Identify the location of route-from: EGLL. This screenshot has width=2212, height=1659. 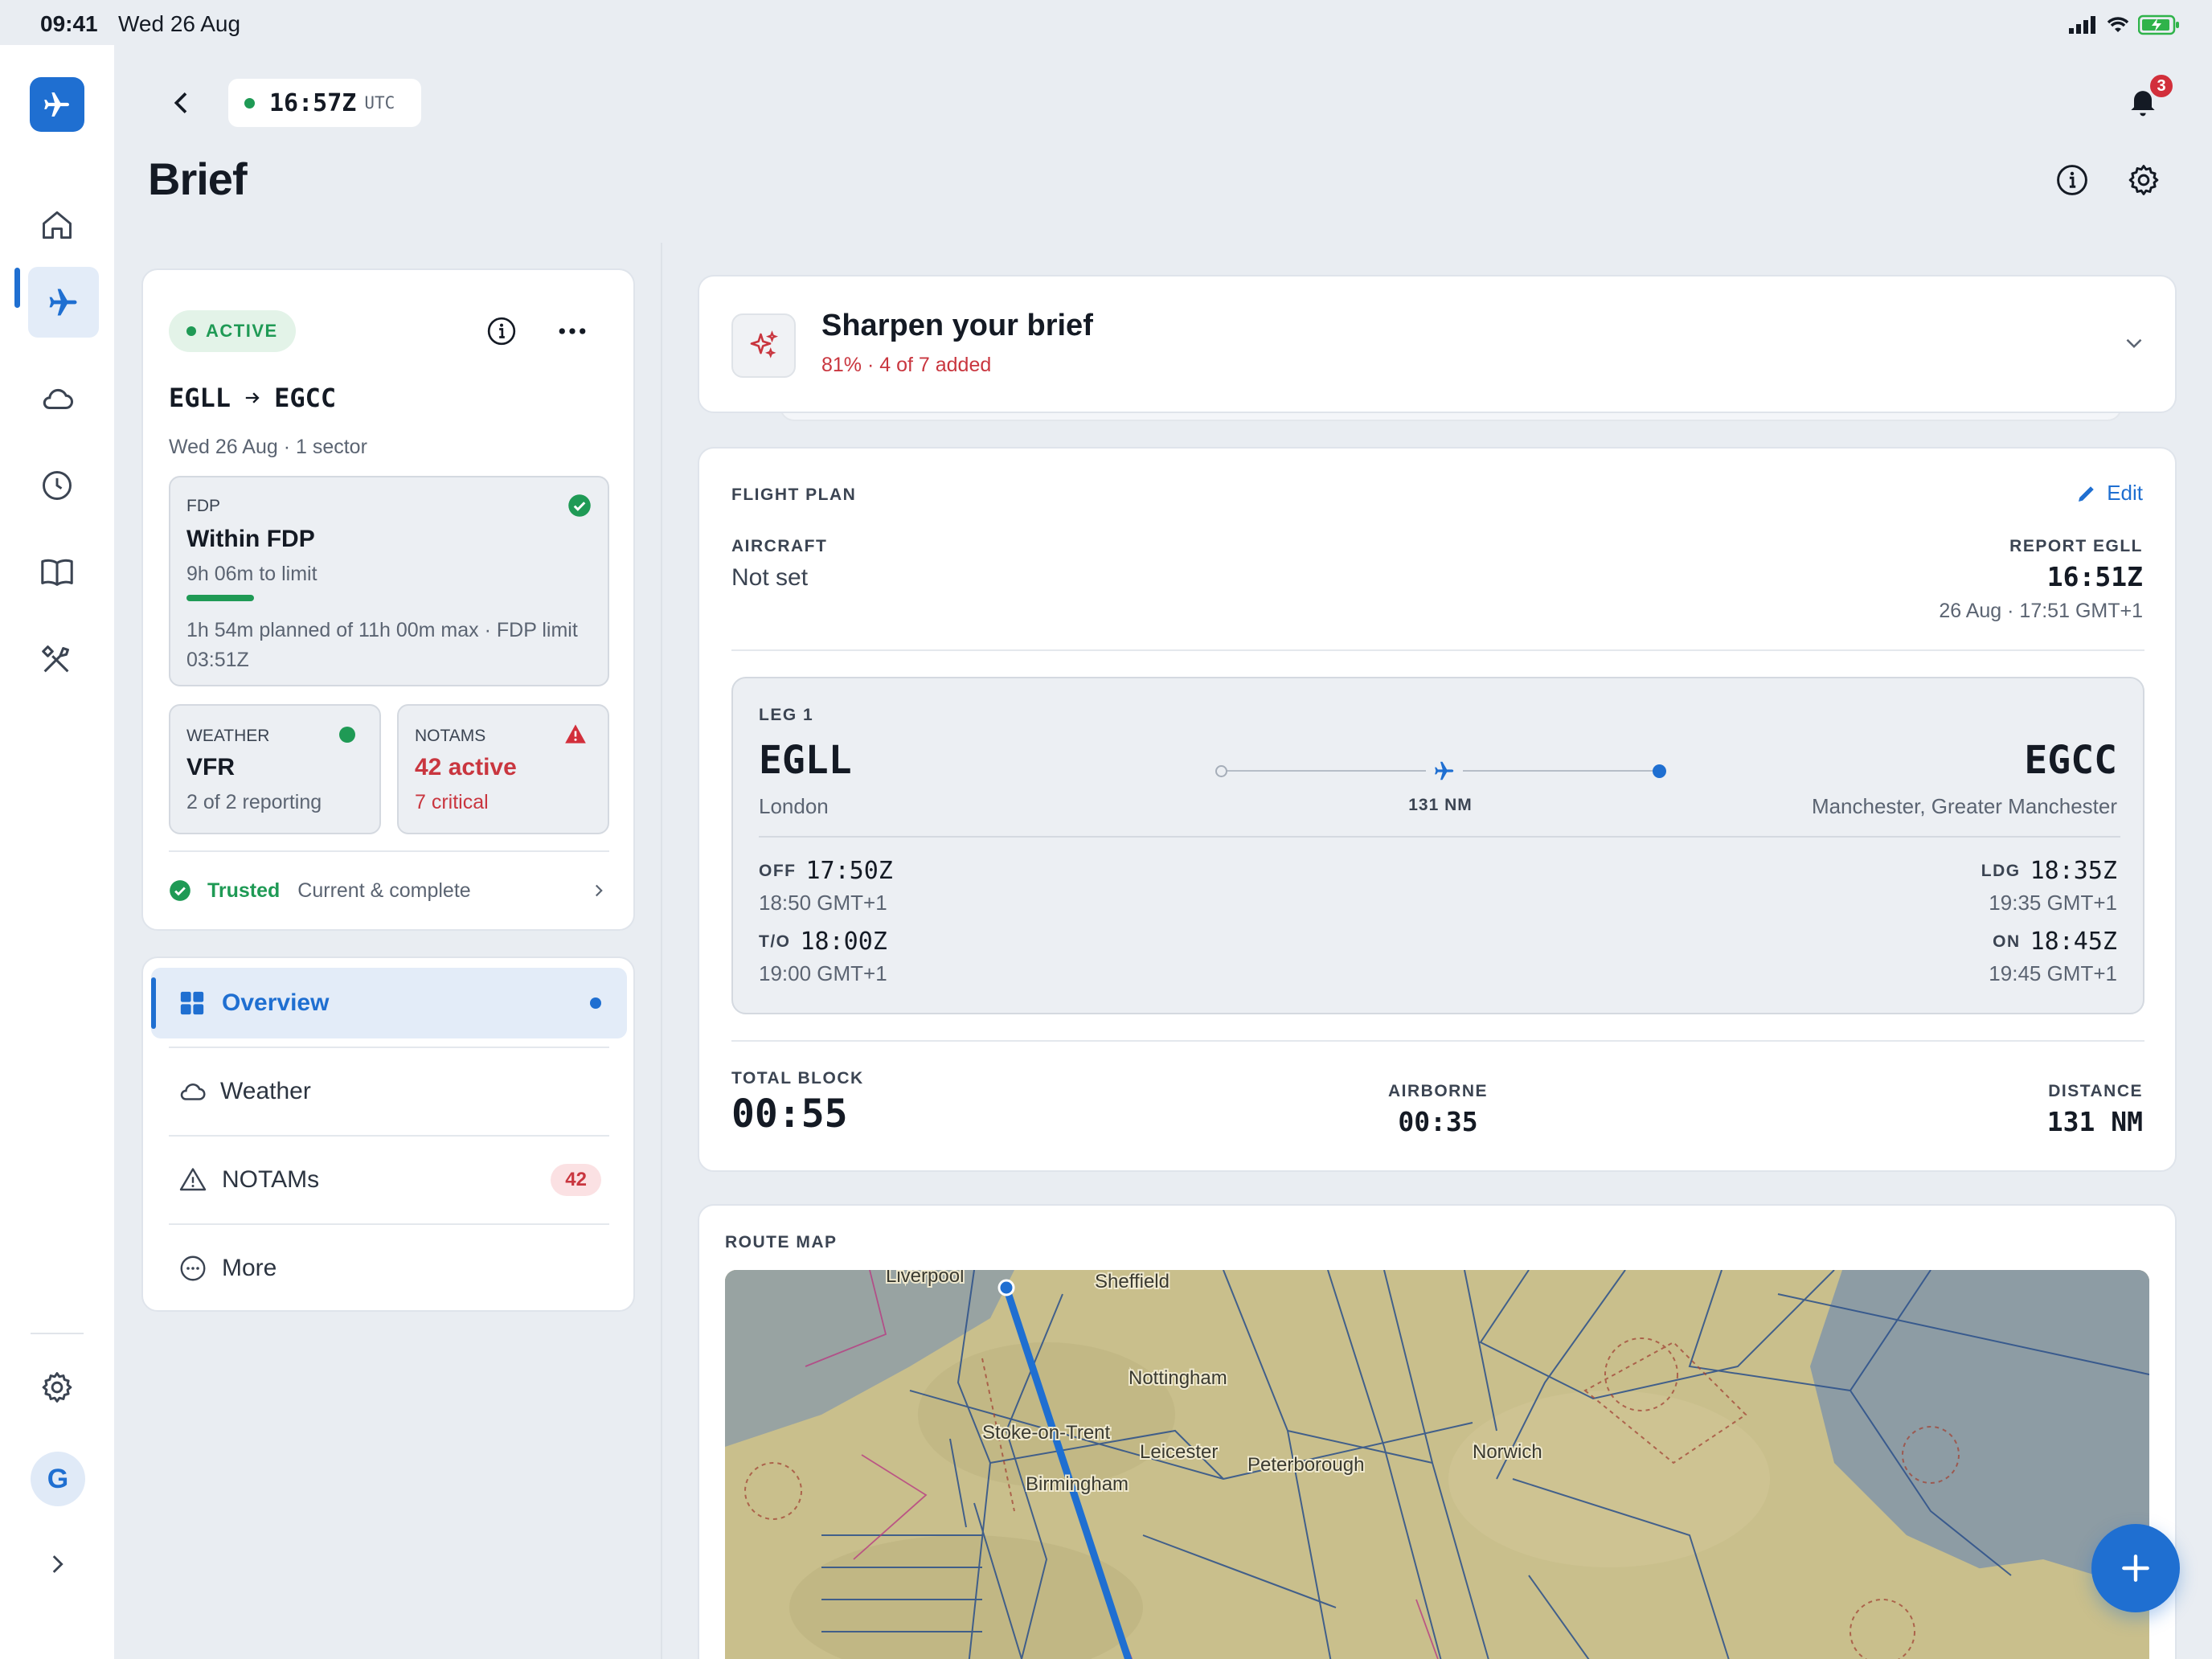
(200, 398).